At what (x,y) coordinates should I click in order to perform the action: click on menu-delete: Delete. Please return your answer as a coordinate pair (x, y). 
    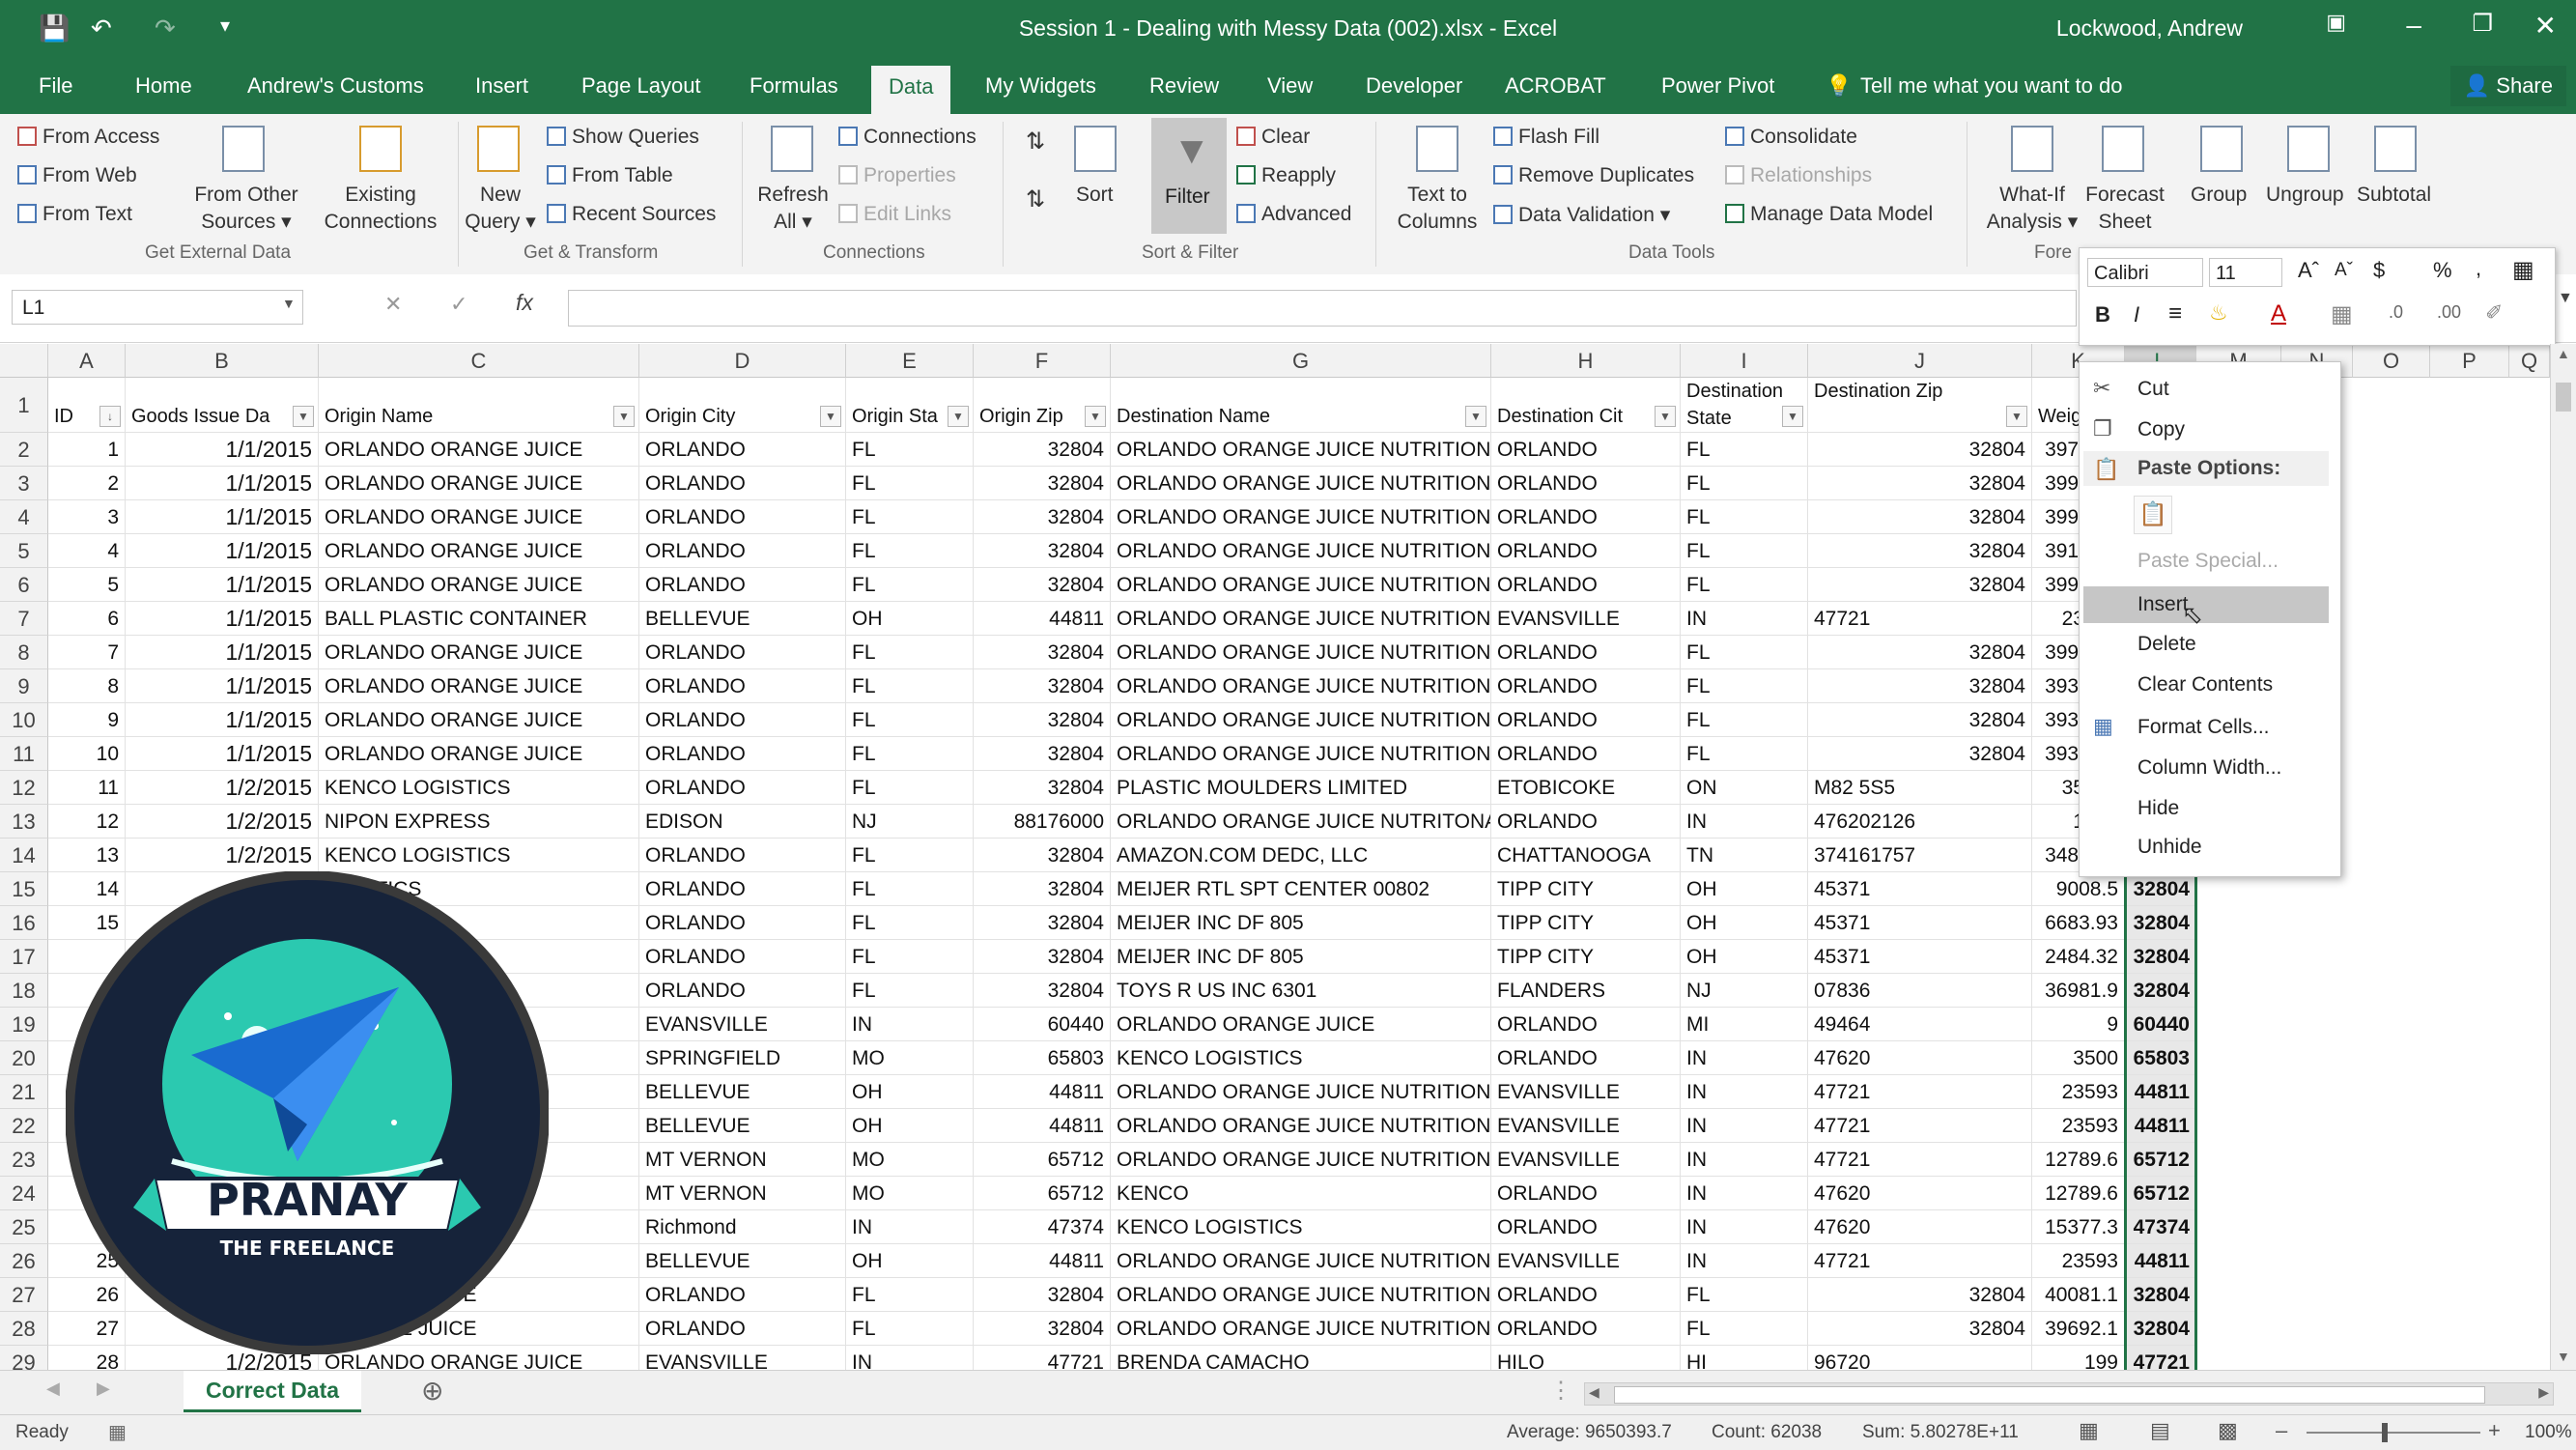
    Looking at the image, I should click on (2166, 644).